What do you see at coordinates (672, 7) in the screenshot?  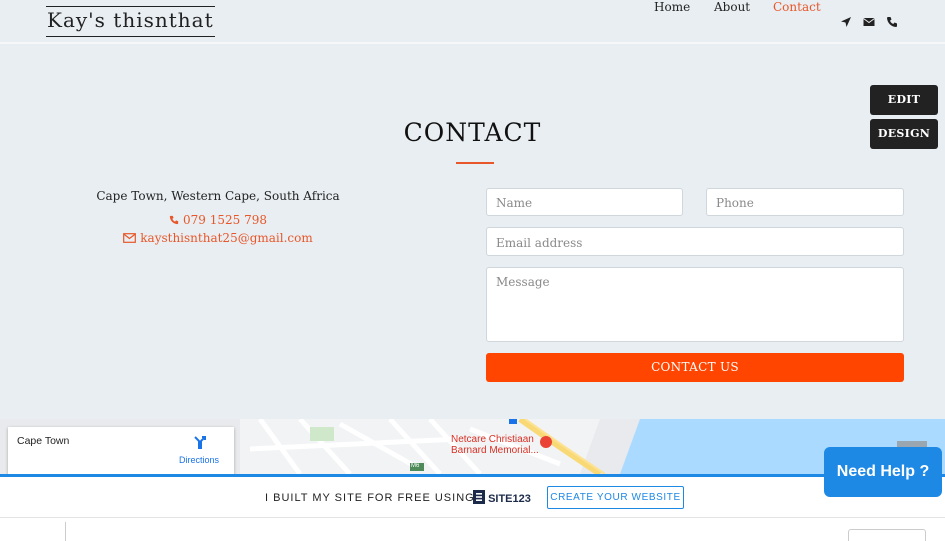 I see `nav-home: Home` at bounding box center [672, 7].